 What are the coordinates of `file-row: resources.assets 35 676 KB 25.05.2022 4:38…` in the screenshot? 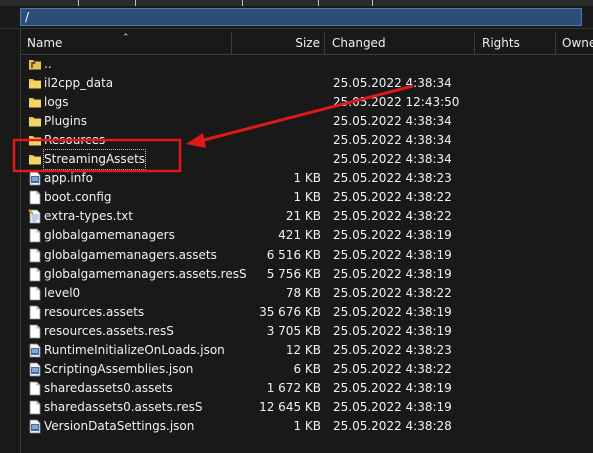 It's located at (307, 312).